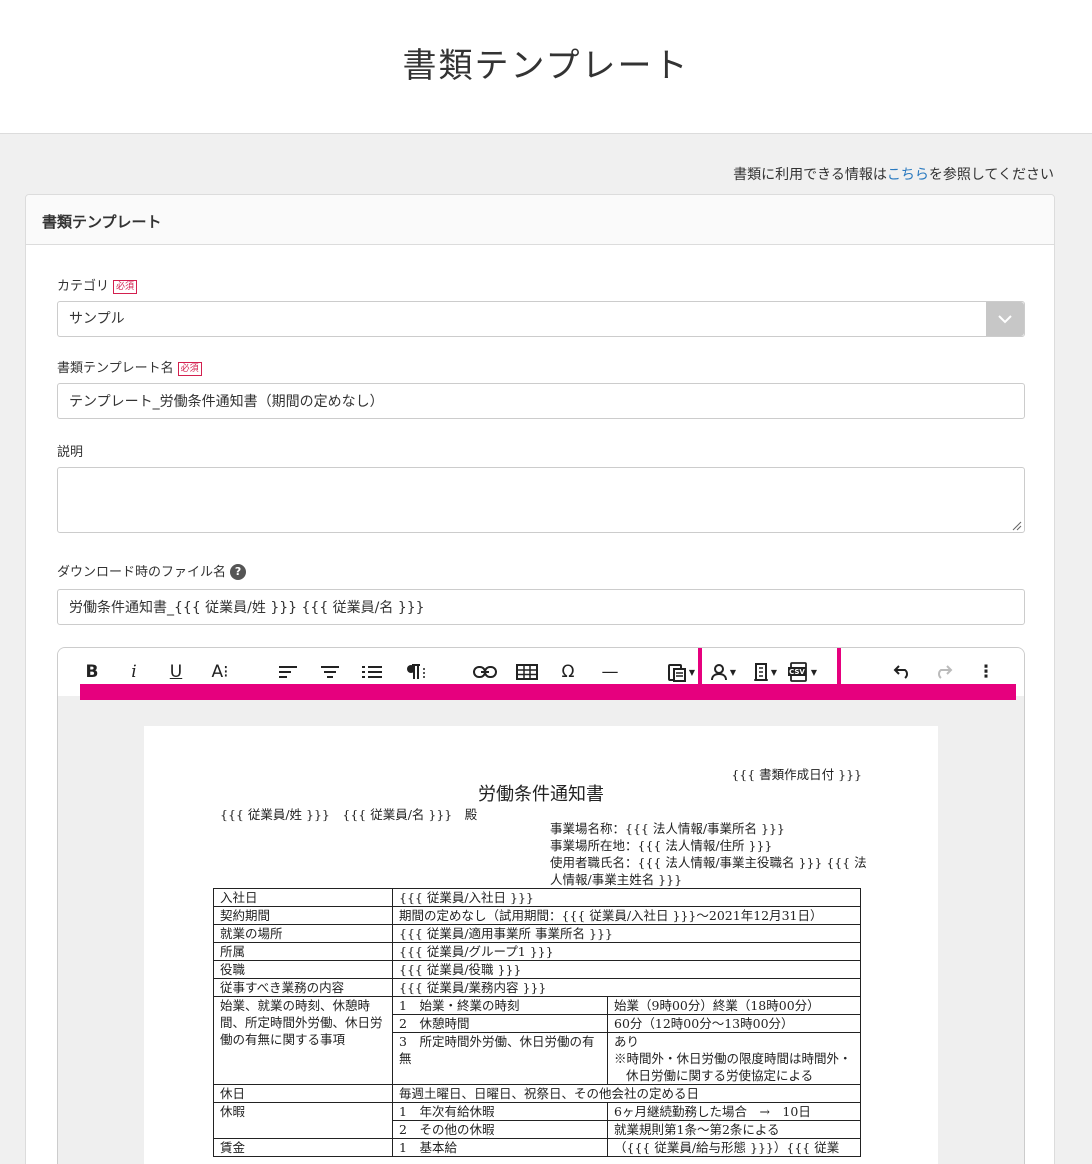 The image size is (1092, 1164). I want to click on table-cell: {{{ 従業員/適用事業所 事業所名 }}}, so click(626, 933).